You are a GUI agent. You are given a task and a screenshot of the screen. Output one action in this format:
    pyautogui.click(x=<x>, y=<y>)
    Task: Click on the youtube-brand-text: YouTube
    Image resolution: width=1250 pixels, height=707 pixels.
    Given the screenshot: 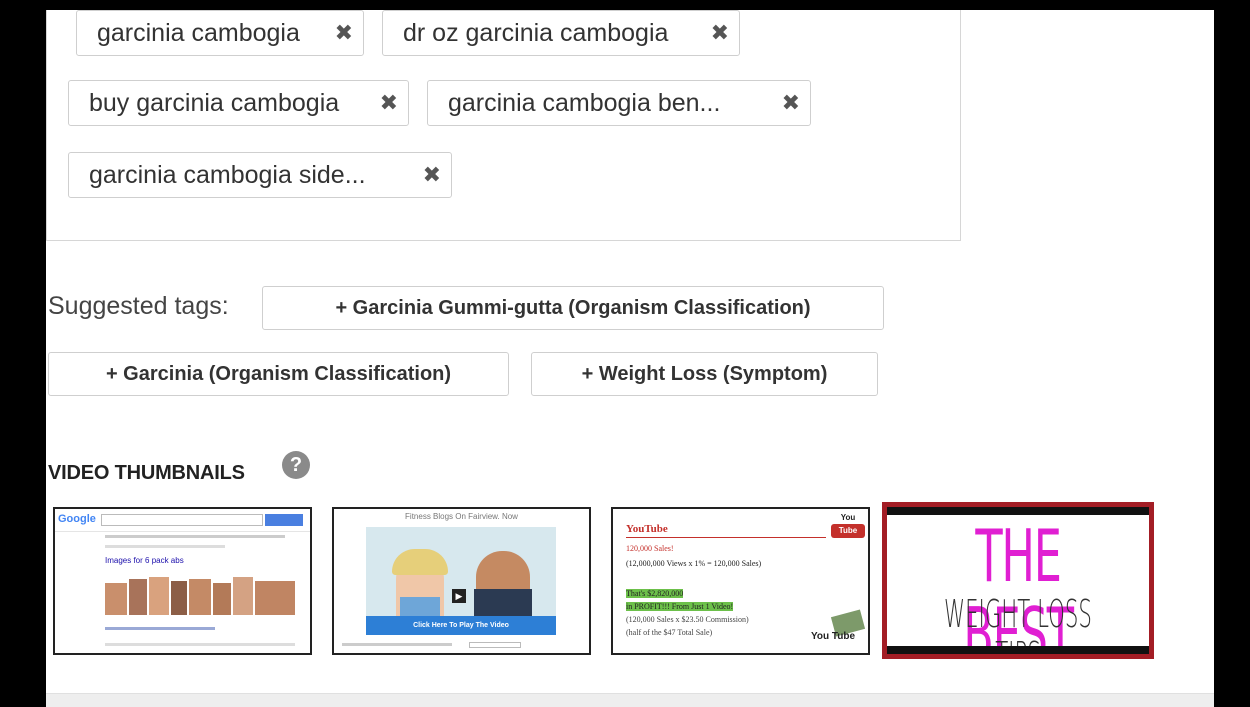 What is the action you would take?
    pyautogui.click(x=647, y=529)
    